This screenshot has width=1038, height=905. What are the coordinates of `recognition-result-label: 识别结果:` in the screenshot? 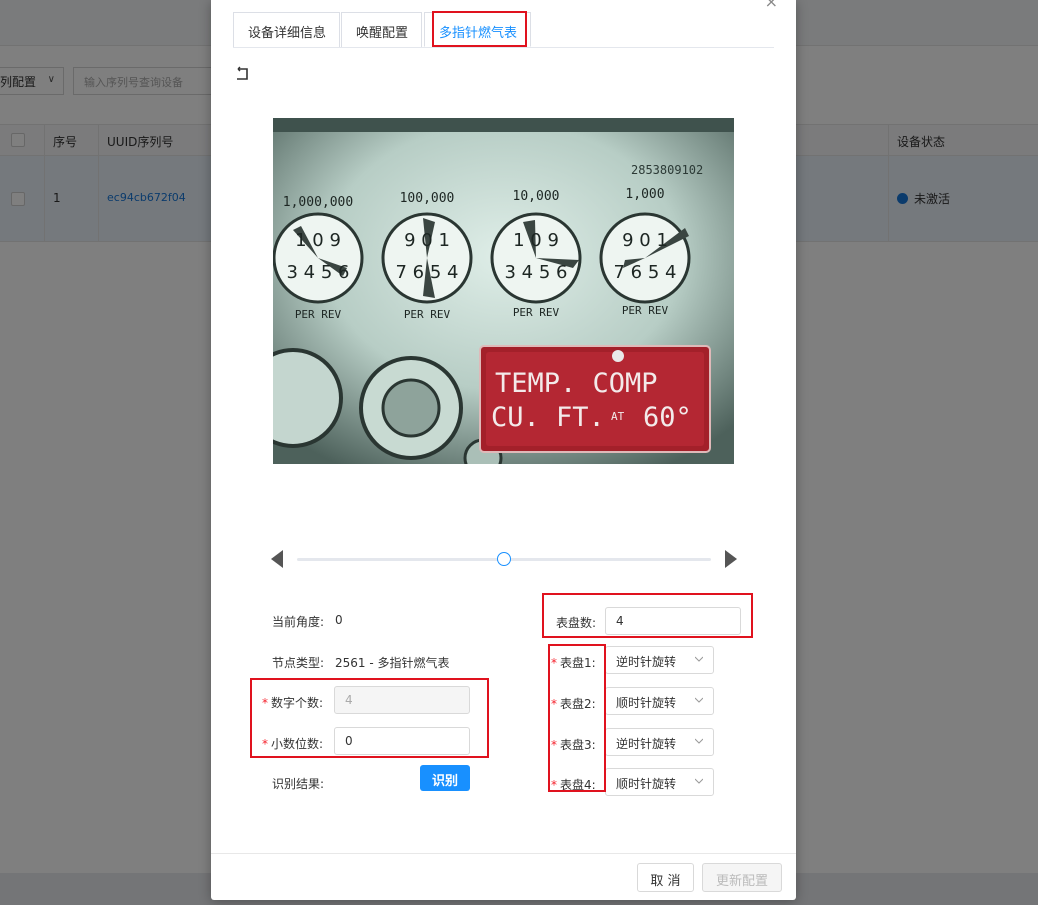 It's located at (298, 784).